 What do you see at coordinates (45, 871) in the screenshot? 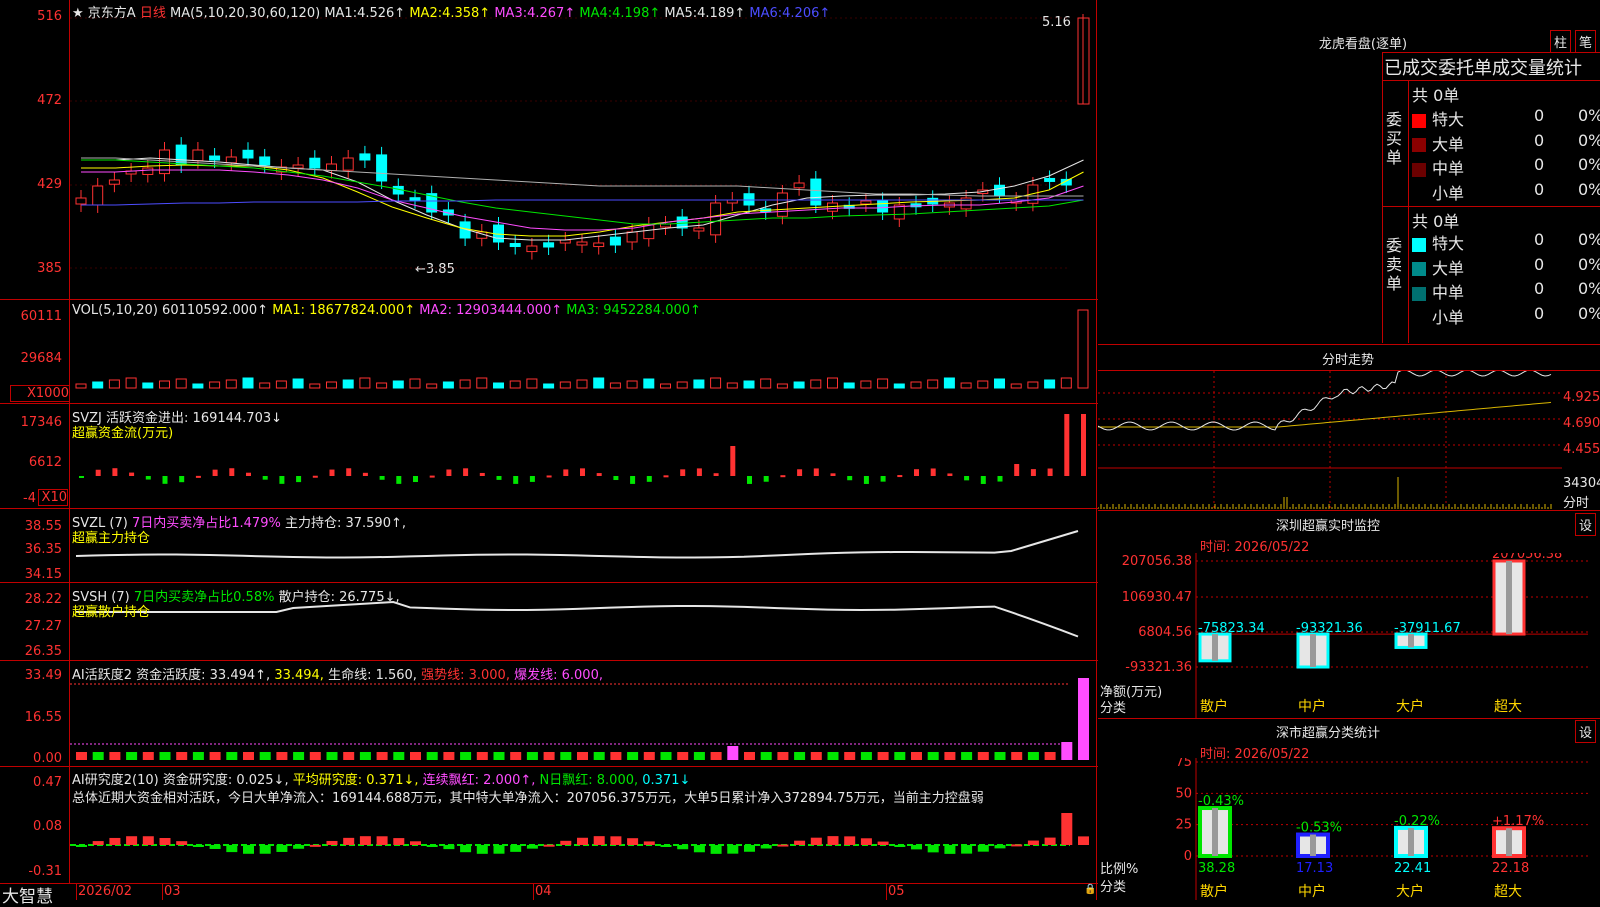
I see `ai2-axis-low: -0.31` at bounding box center [45, 871].